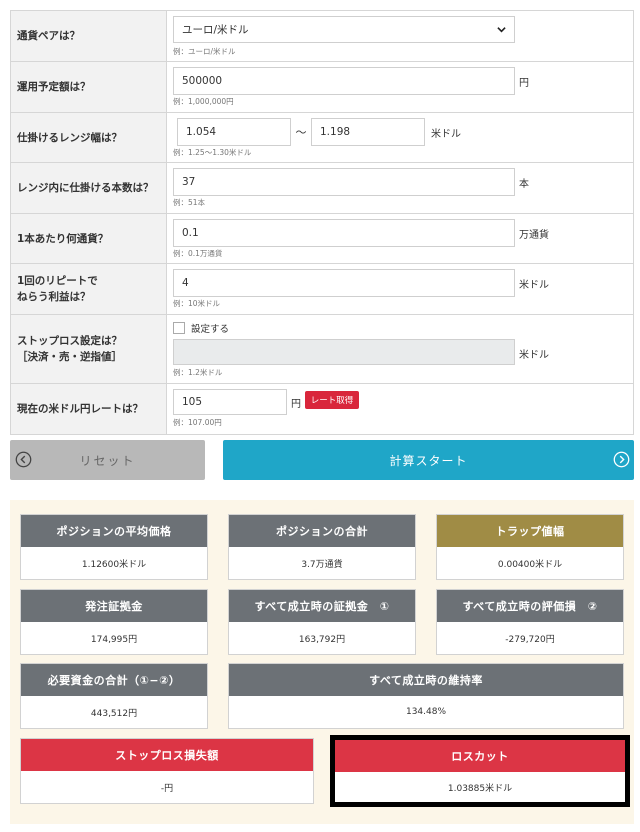 The image size is (640, 832). What do you see at coordinates (524, 83) in the screenshot?
I see `budget-unit: 円` at bounding box center [524, 83].